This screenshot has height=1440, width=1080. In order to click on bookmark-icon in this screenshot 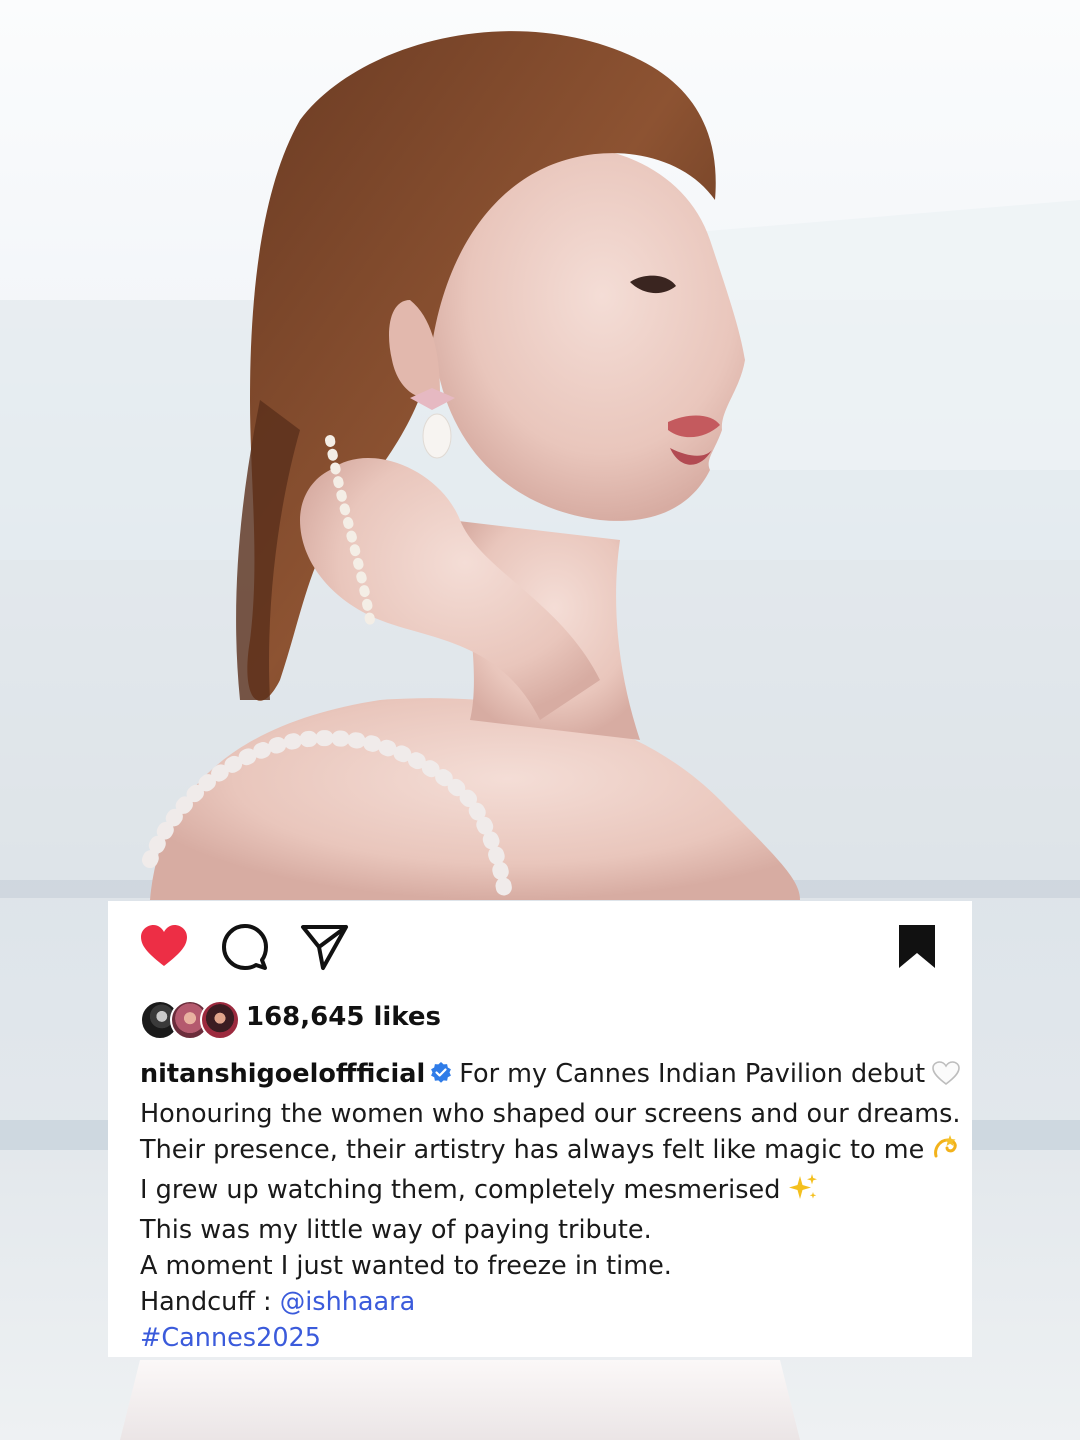, I will do `click(917, 946)`.